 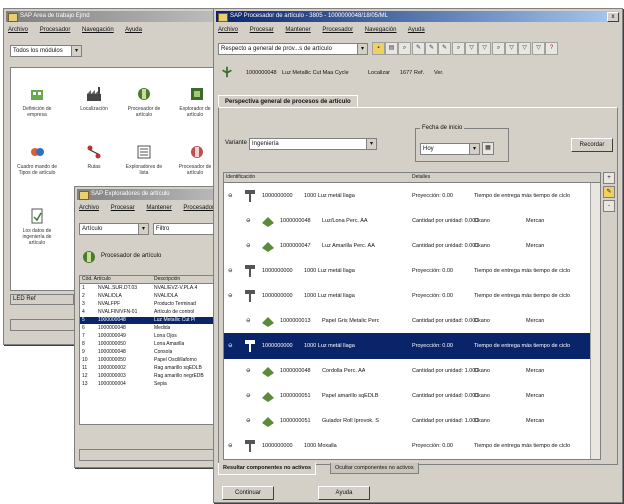 What do you see at coordinates (155, 344) in the screenshot?
I see `table-row: 8 1000000050 Lona Amarilla` at bounding box center [155, 344].